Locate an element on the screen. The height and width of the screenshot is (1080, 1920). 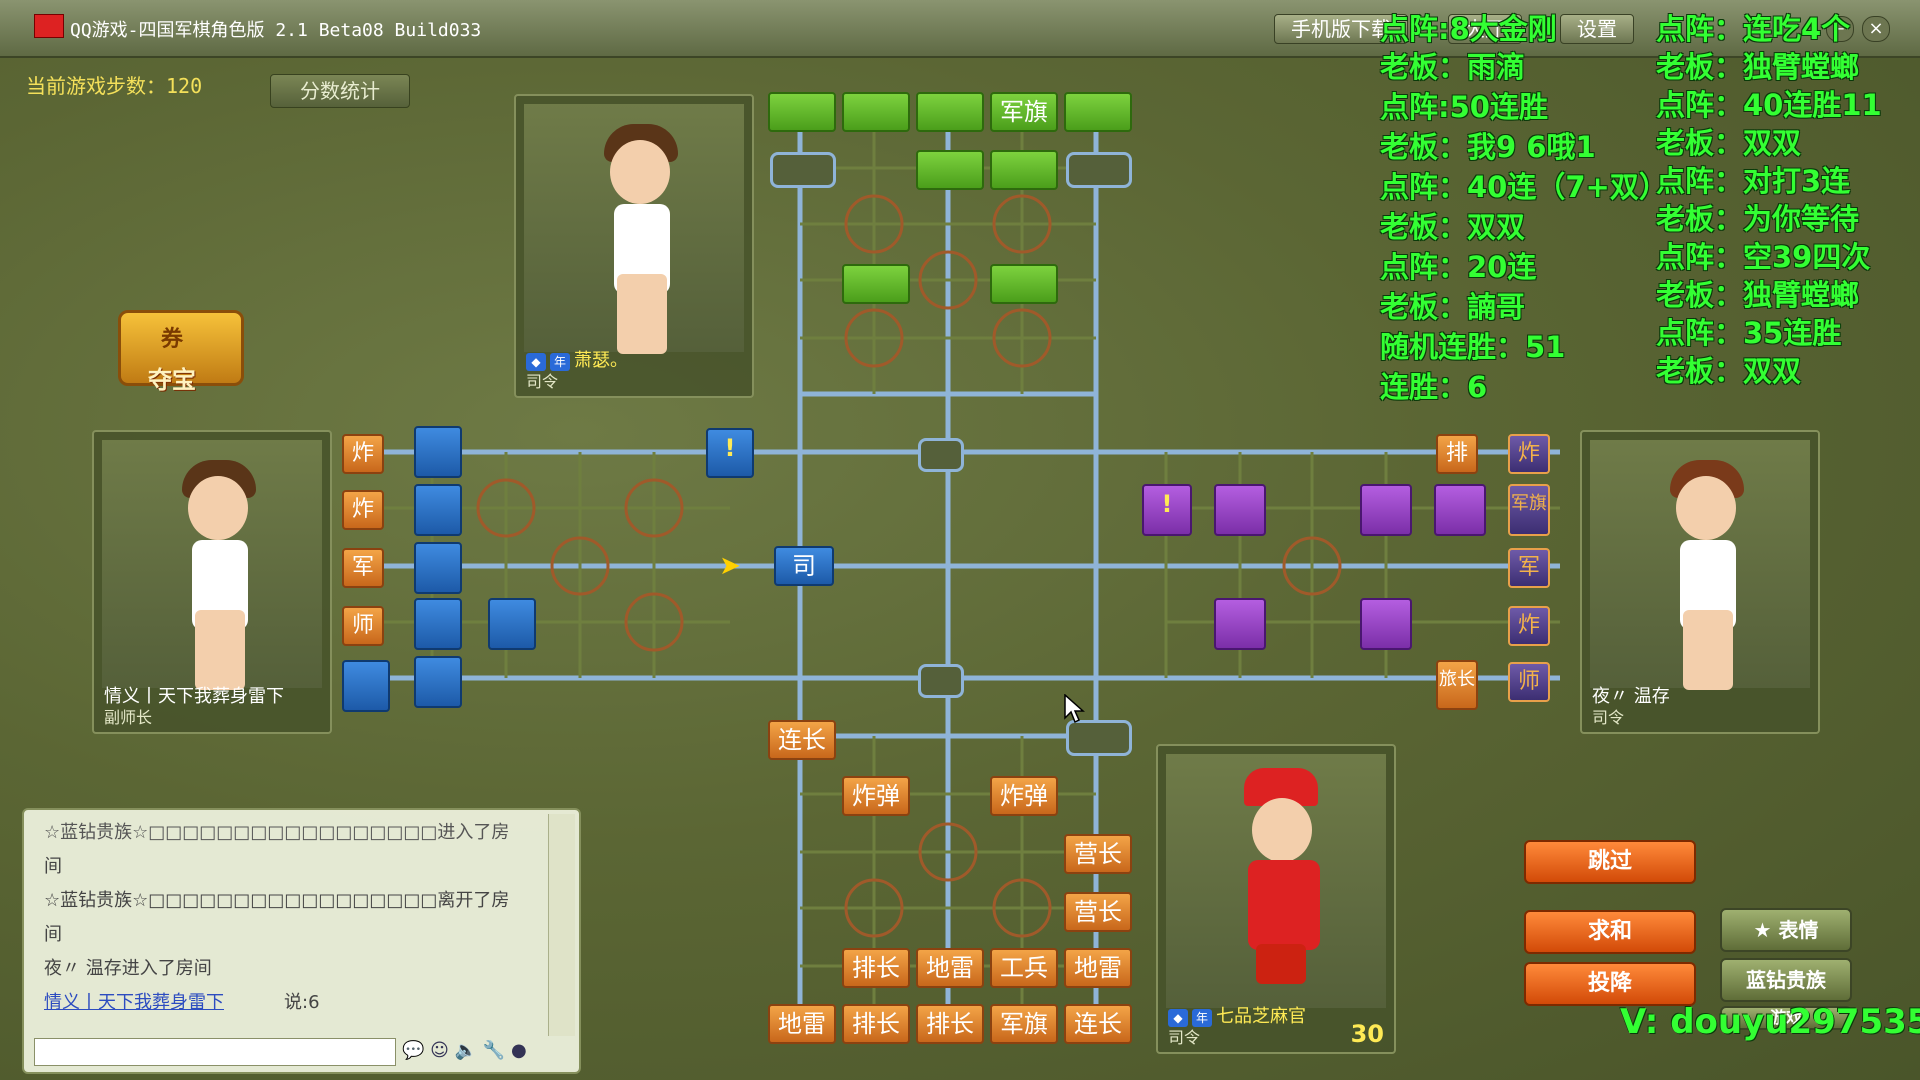
piece-right-side: 军旗 is located at coordinates (1529, 510).